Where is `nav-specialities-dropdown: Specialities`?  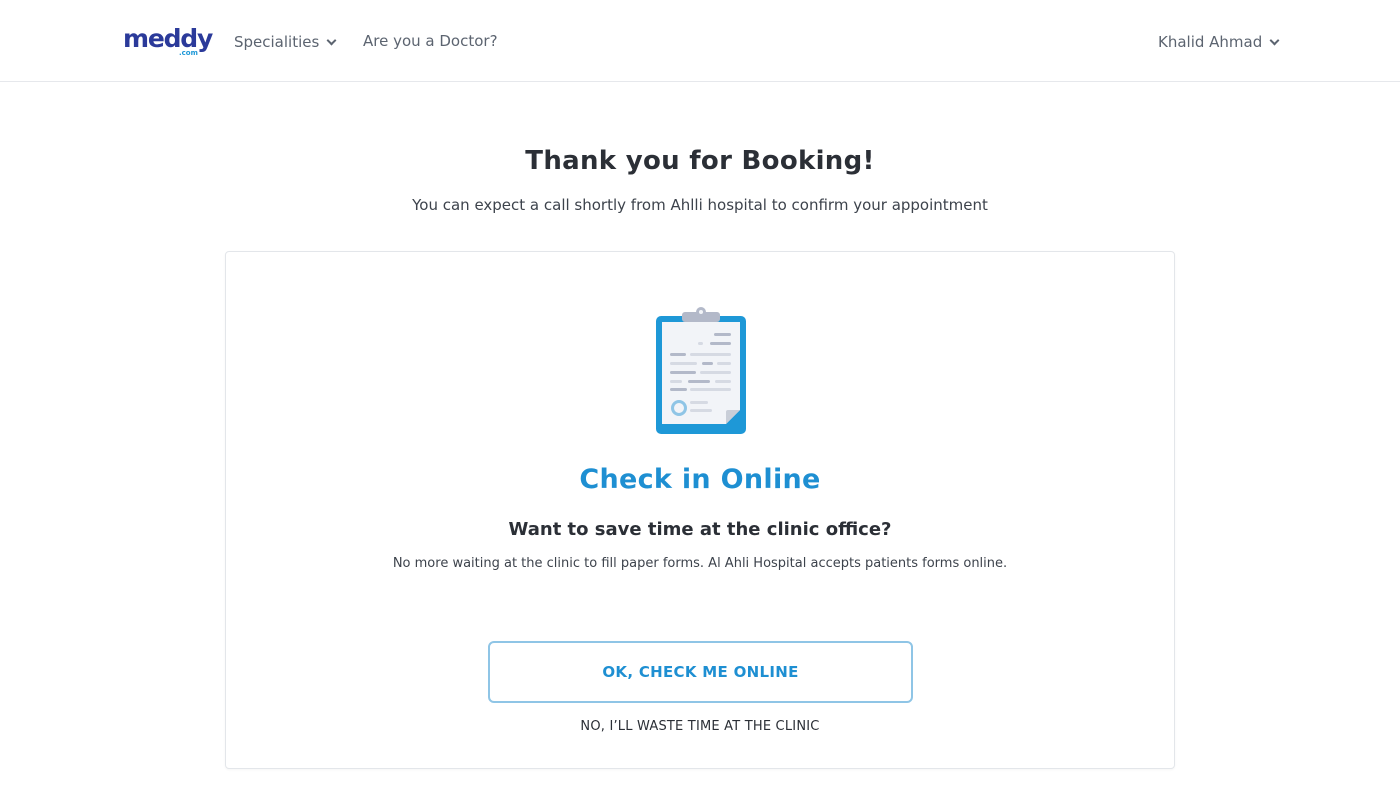
nav-specialities-dropdown: Specialities is located at coordinates (285, 42).